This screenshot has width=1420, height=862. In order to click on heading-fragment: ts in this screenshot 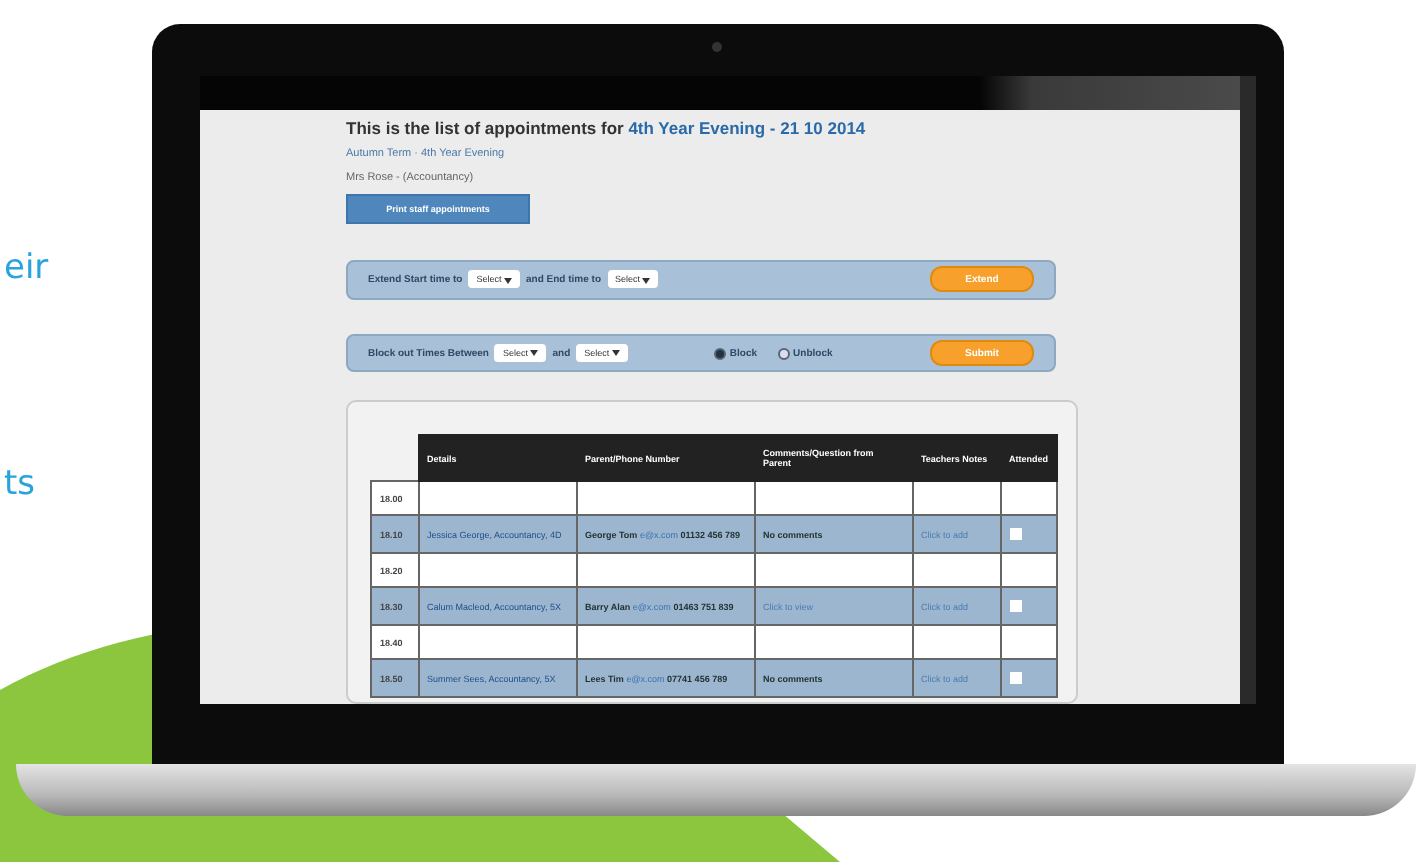, I will do `click(20, 484)`.